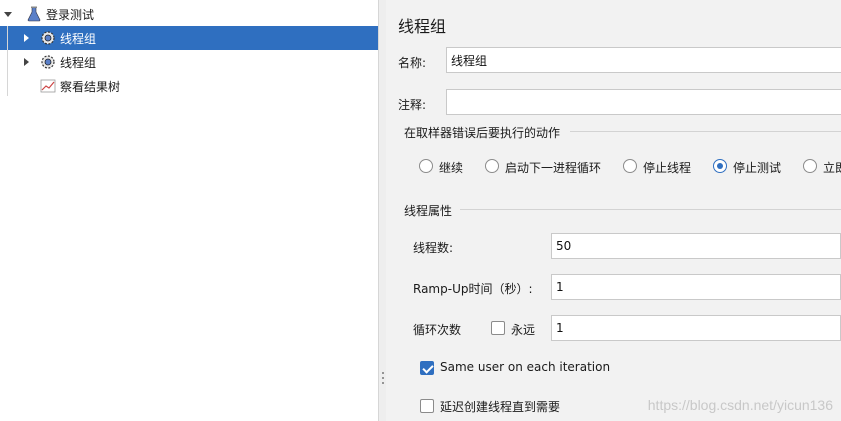  What do you see at coordinates (696, 328) in the screenshot?
I see `loop-count-field` at bounding box center [696, 328].